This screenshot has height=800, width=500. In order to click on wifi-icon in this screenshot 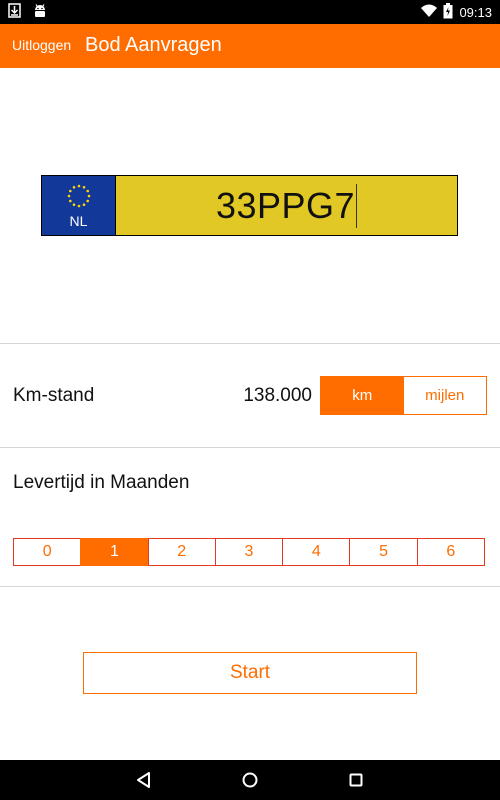, I will do `click(429, 12)`.